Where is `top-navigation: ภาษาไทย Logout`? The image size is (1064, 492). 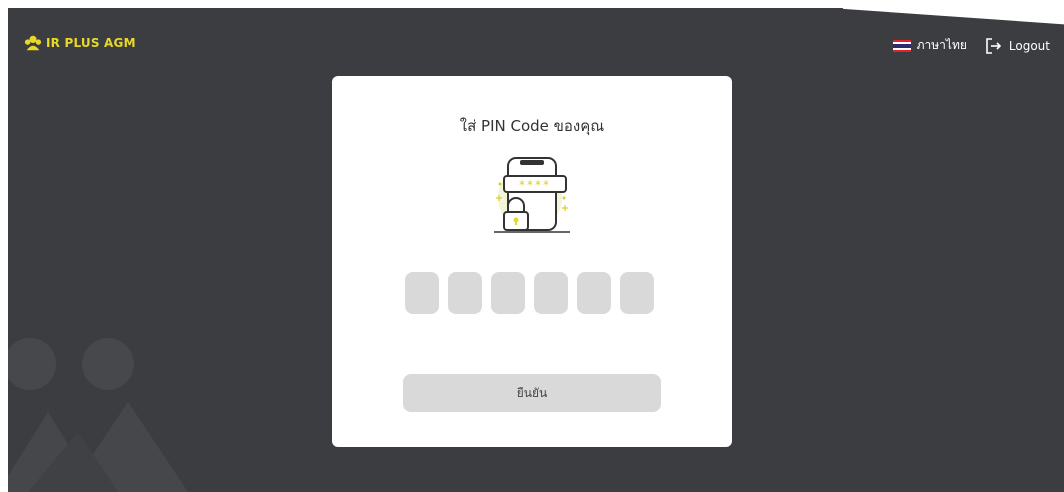
top-navigation: ภาษาไทย Logout is located at coordinates (971, 45).